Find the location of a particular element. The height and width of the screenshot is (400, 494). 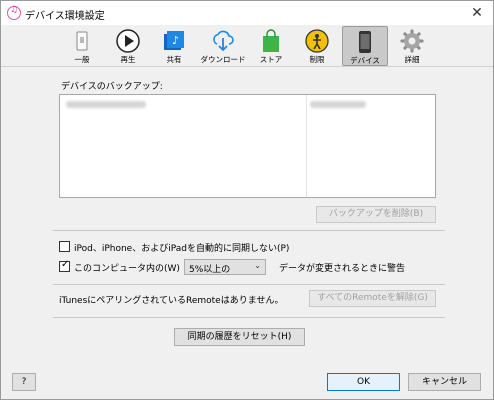

percent-threshold-select: 5%以上の ⌄ is located at coordinates (225, 267).